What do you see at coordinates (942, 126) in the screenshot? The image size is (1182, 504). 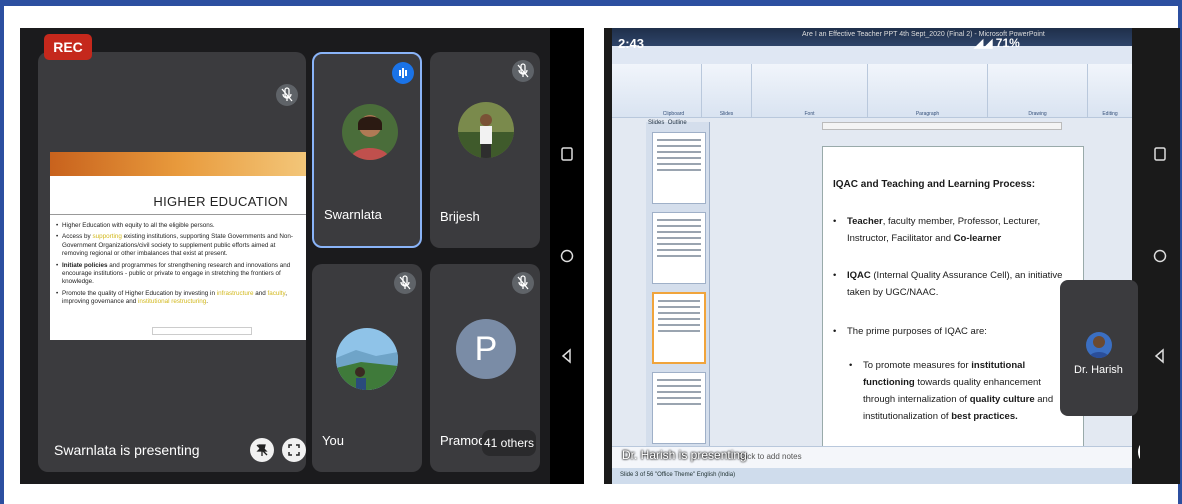 I see `horizontal-ruler` at bounding box center [942, 126].